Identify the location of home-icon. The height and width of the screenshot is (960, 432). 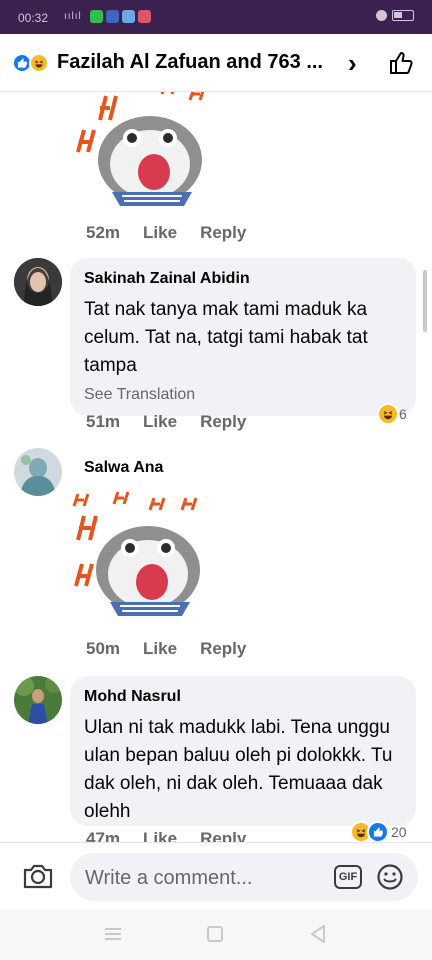
(215, 934).